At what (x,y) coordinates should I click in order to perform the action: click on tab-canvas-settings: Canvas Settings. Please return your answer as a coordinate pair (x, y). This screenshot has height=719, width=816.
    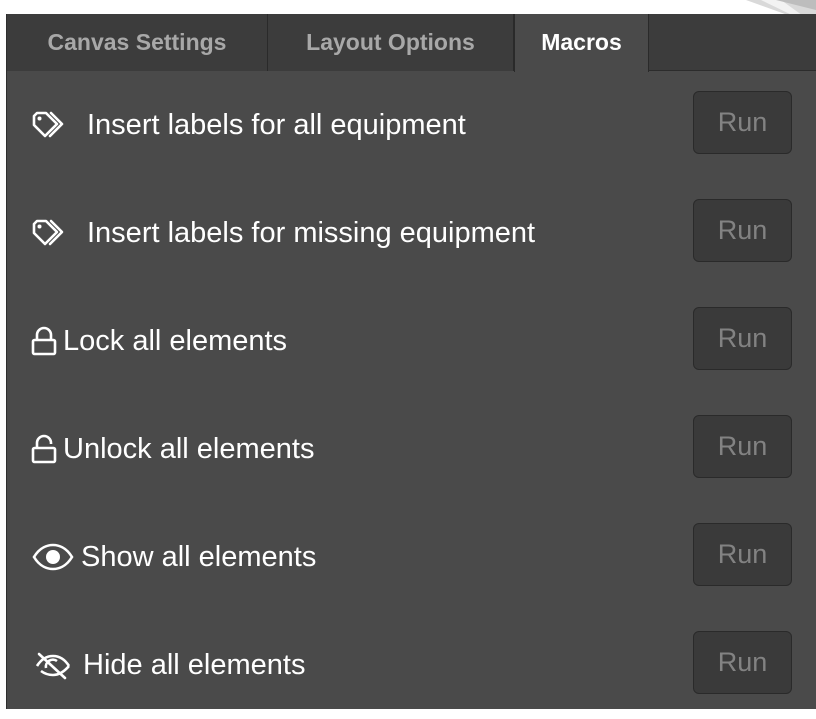
    Looking at the image, I should click on (137, 42).